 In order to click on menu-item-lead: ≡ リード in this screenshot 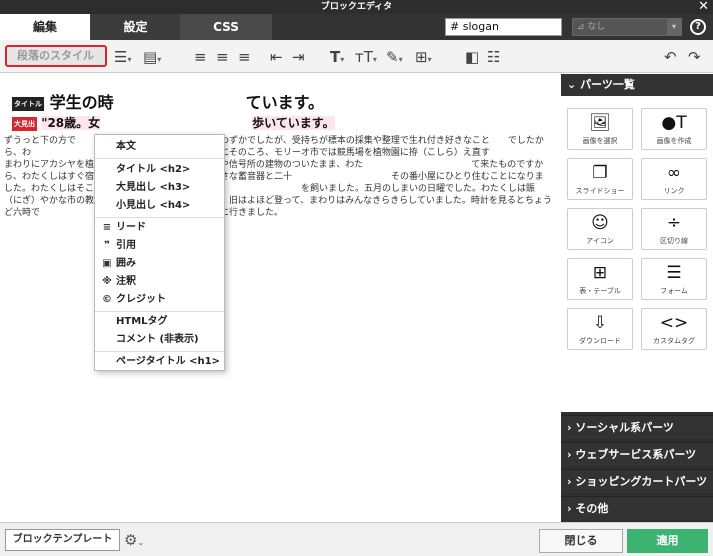, I will do `click(159, 227)`.